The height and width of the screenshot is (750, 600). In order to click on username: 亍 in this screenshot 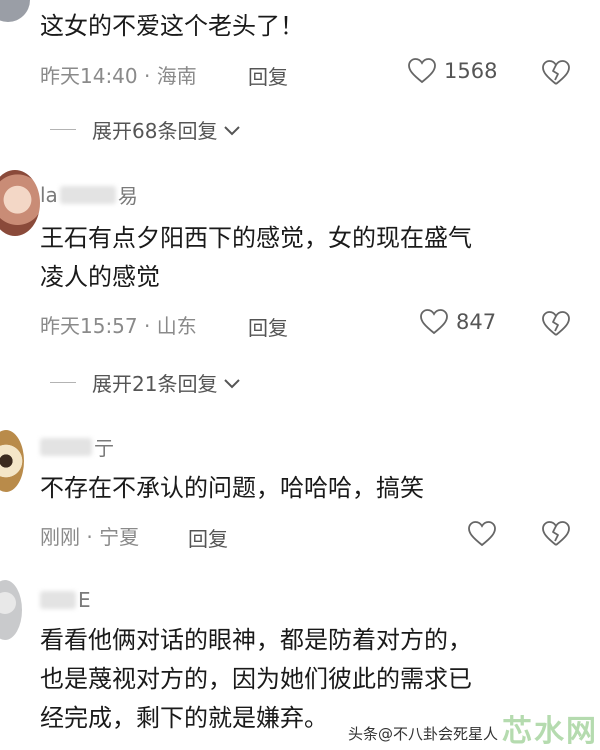, I will do `click(77, 446)`.